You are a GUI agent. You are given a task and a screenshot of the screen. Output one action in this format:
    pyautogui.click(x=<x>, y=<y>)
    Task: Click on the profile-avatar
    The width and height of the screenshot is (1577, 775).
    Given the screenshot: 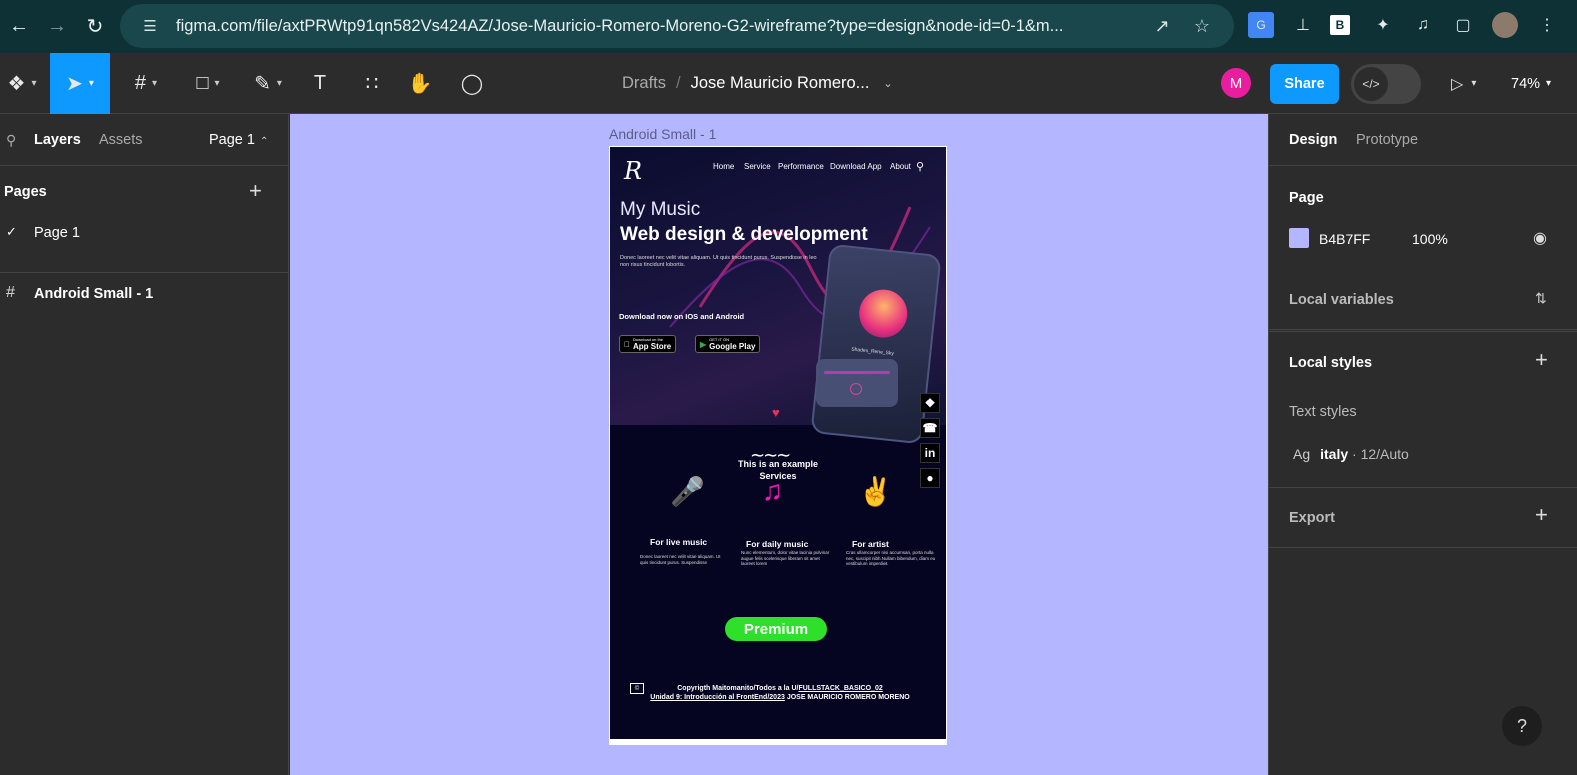 What is the action you would take?
    pyautogui.click(x=1505, y=25)
    